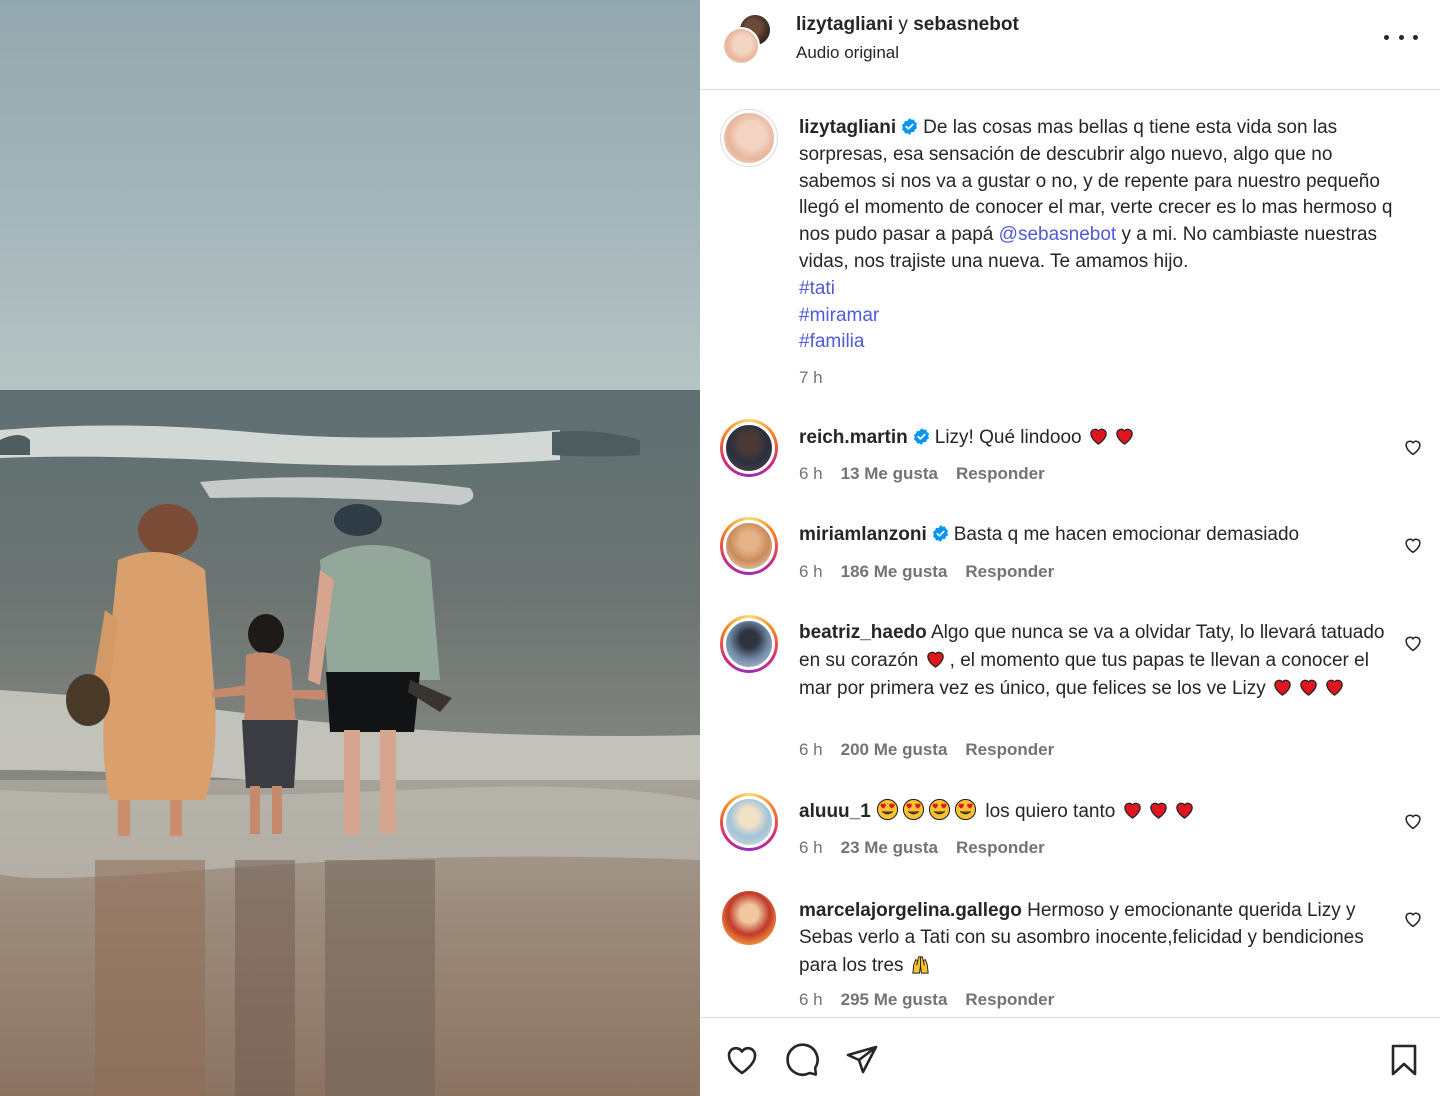 The image size is (1440, 1096). I want to click on mention-link: @sebasnebot, so click(1058, 234).